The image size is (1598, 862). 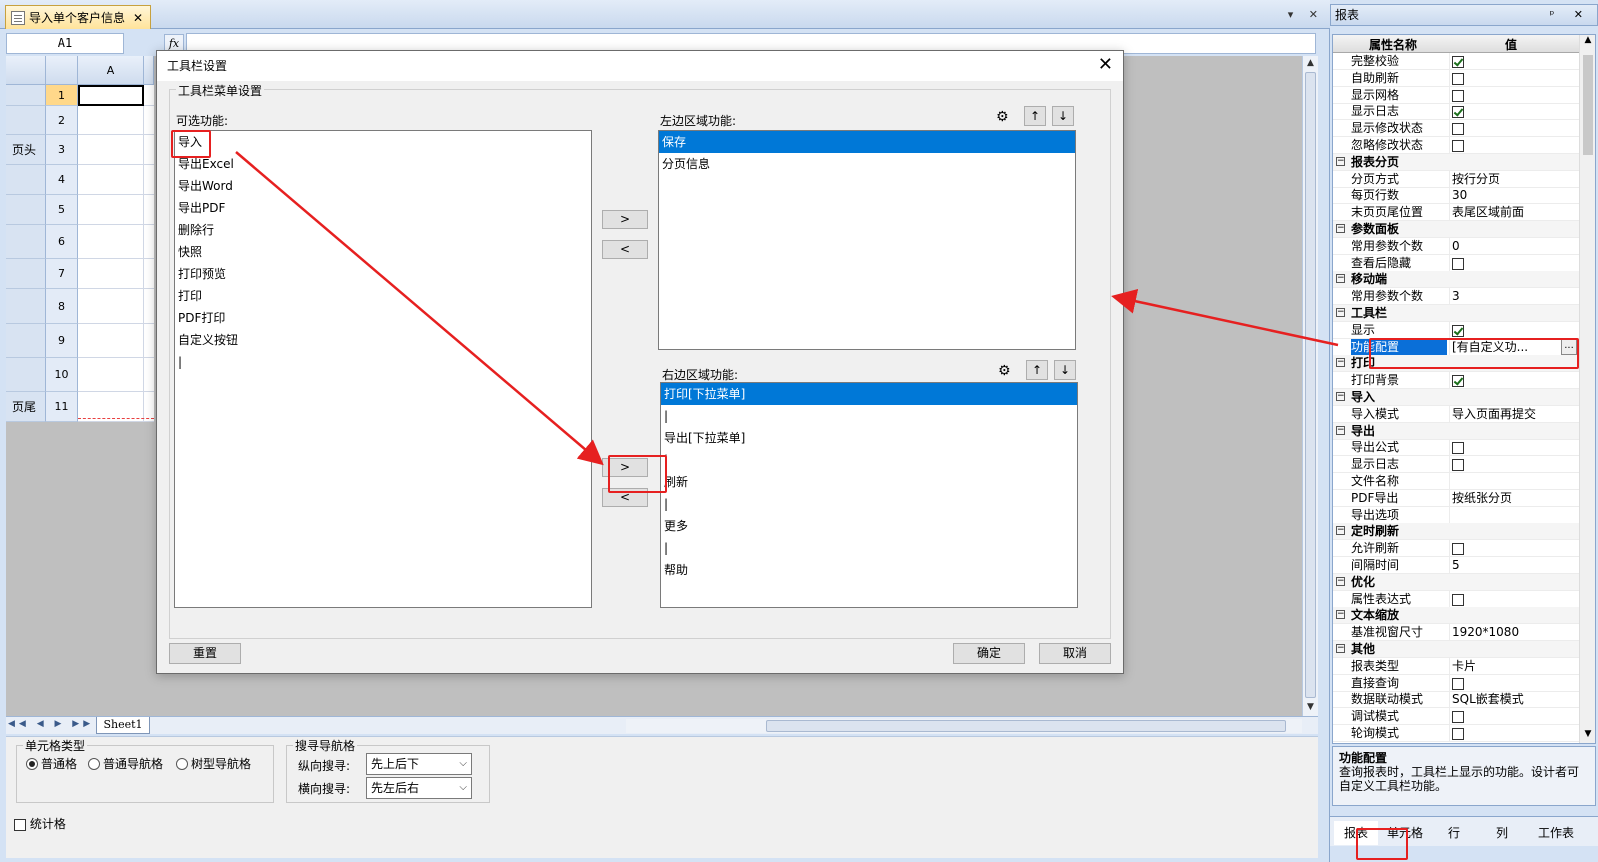 I want to click on property-value: 0, so click(x=1514, y=246).